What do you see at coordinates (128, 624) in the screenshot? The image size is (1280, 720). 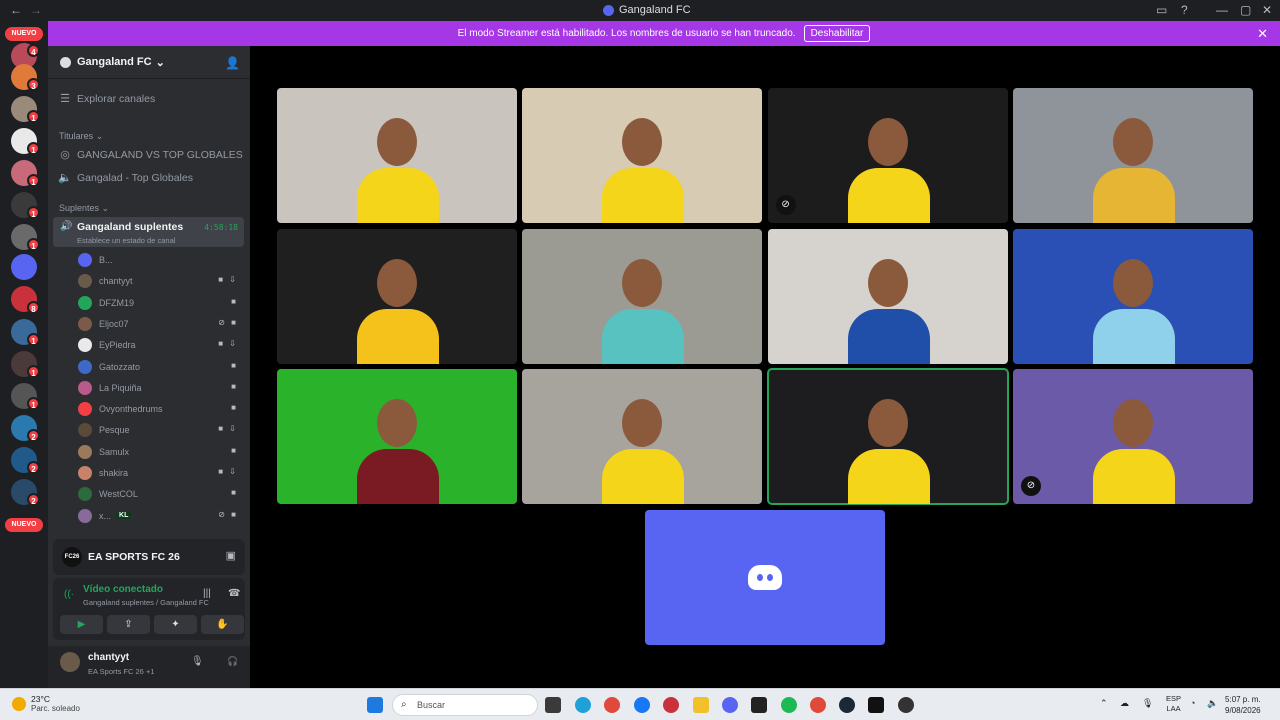 I see `screen-share-button: ⇪` at bounding box center [128, 624].